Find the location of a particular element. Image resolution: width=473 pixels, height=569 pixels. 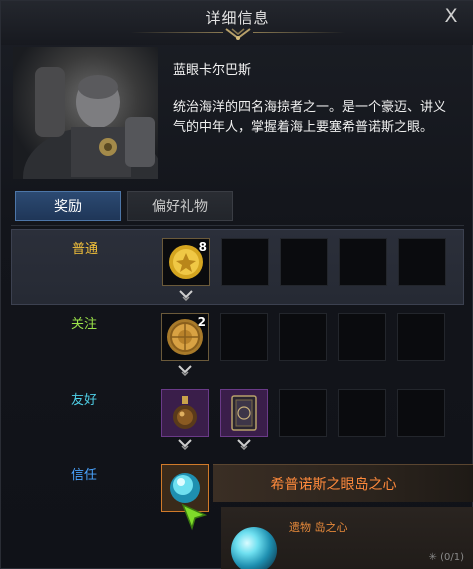

card-icon is located at coordinates (244, 413).